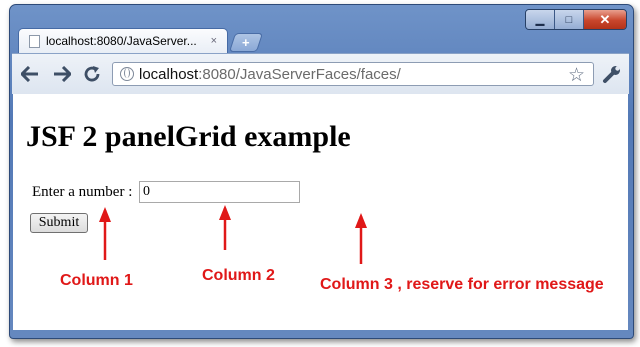 Image resolution: width=640 pixels, height=347 pixels. I want to click on address-bar: localhost:8080/JavaServerFaces/faces/ ☆, so click(353, 74).